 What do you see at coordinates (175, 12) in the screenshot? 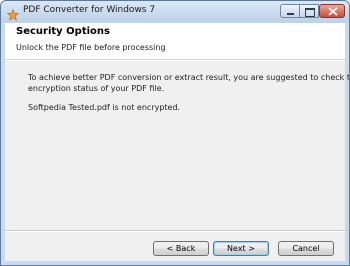
I see `title-bar: PDF Converter for Windows 7` at bounding box center [175, 12].